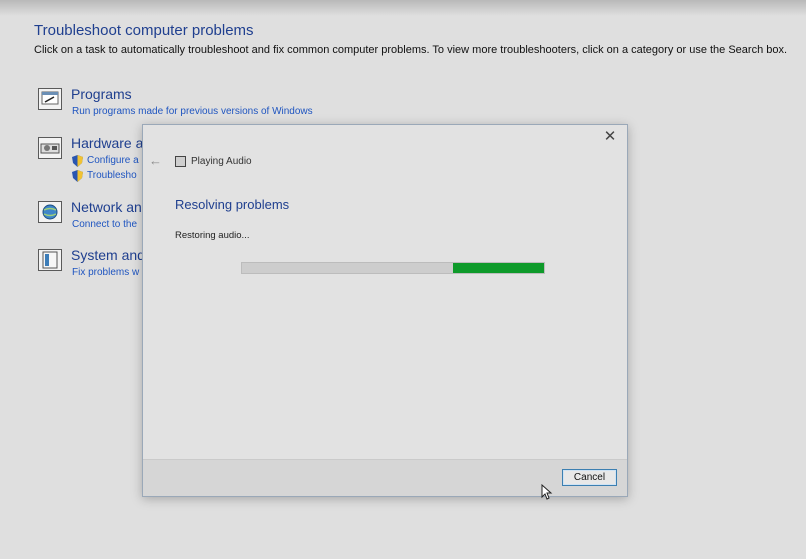 This screenshot has height=559, width=806. I want to click on system-icon, so click(50, 260).